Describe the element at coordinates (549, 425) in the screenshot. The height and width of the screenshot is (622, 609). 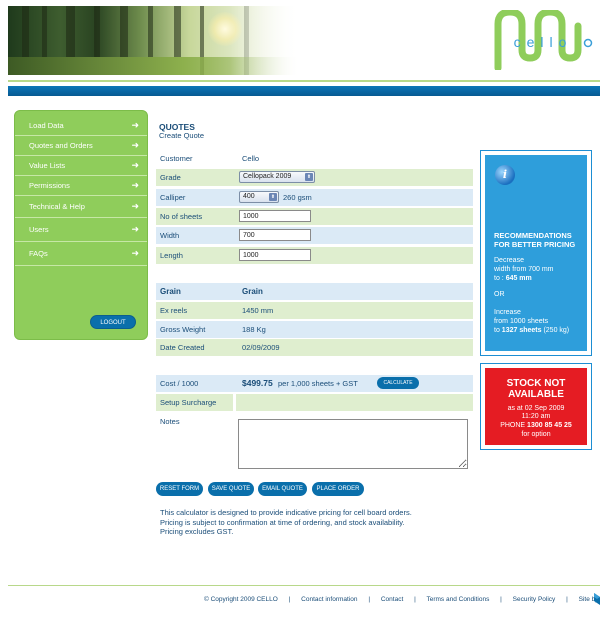
I see `stock-phone-number: 1300 85 45 25` at that location.